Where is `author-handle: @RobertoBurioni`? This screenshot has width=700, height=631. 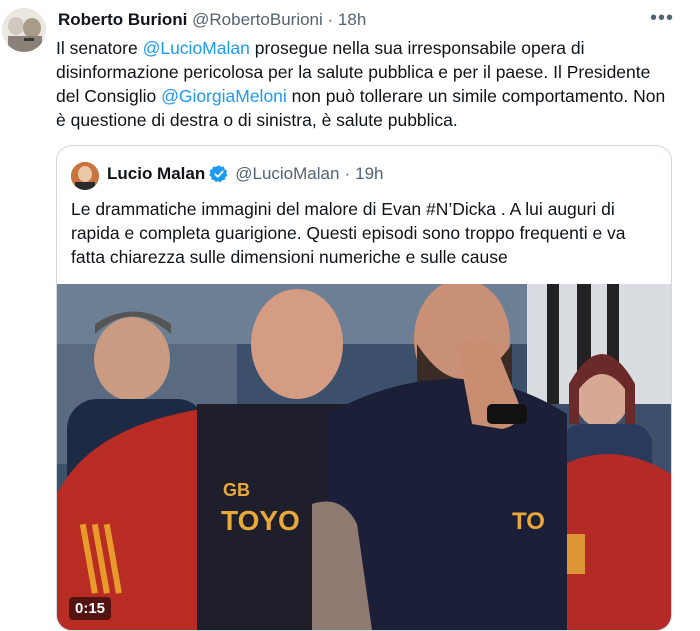
author-handle: @RobertoBurioni is located at coordinates (257, 19).